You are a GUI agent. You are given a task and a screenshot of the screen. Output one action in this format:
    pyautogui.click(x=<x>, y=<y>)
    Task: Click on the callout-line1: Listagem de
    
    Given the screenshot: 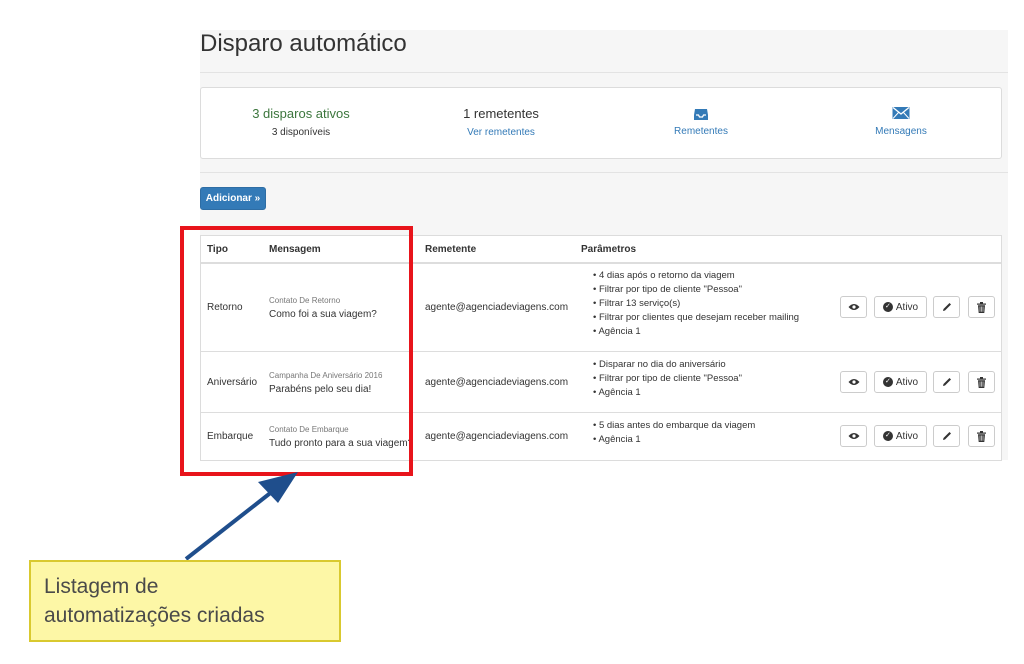 What is the action you would take?
    pyautogui.click(x=101, y=586)
    